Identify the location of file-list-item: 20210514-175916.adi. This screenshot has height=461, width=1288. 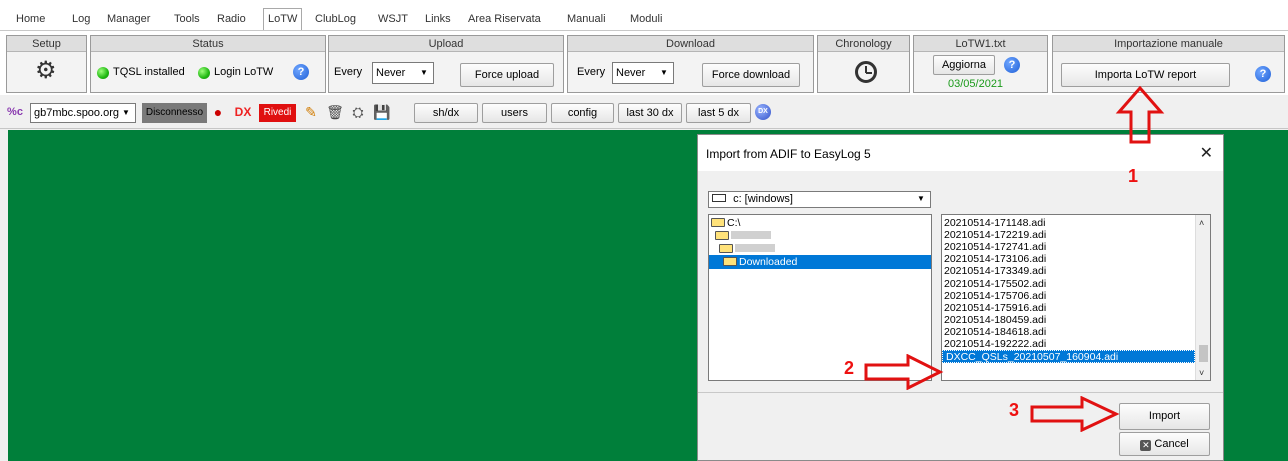
(995, 308).